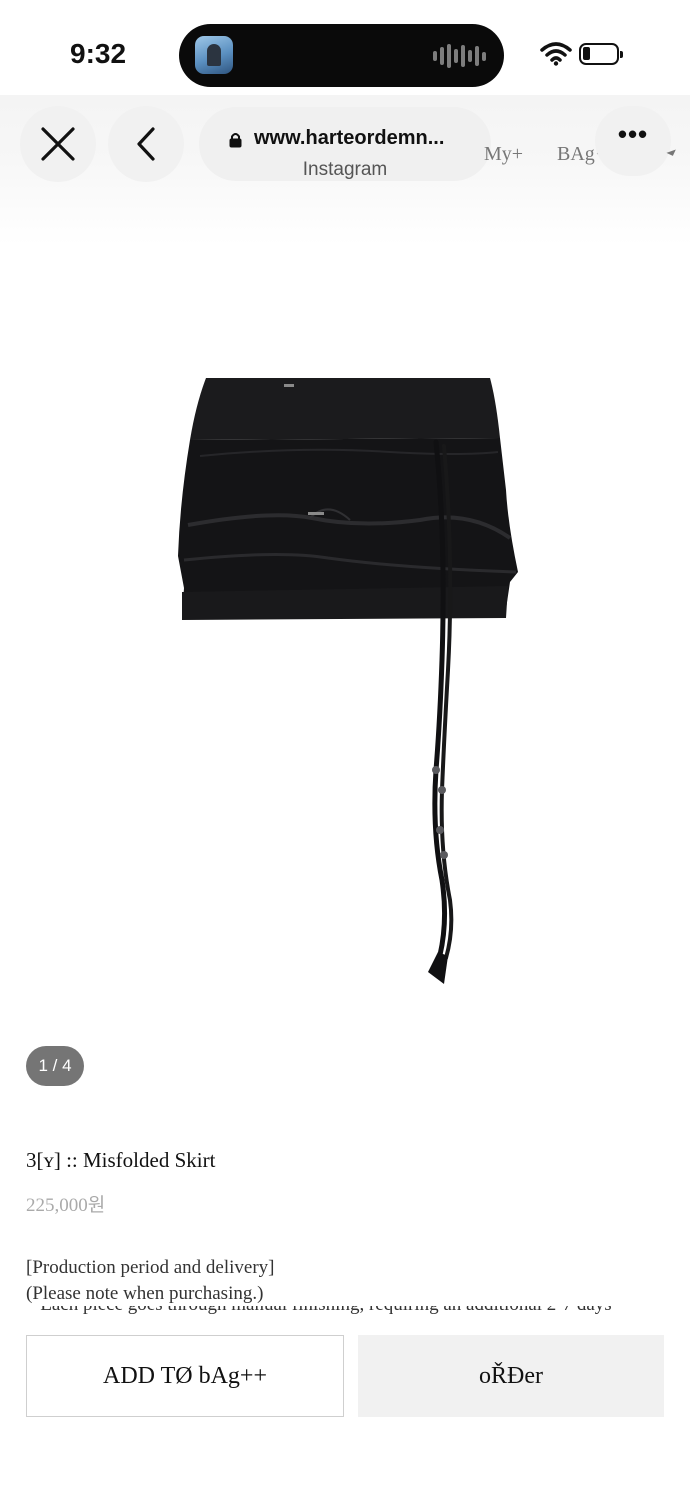  I want to click on more-icon: •••, so click(633, 133).